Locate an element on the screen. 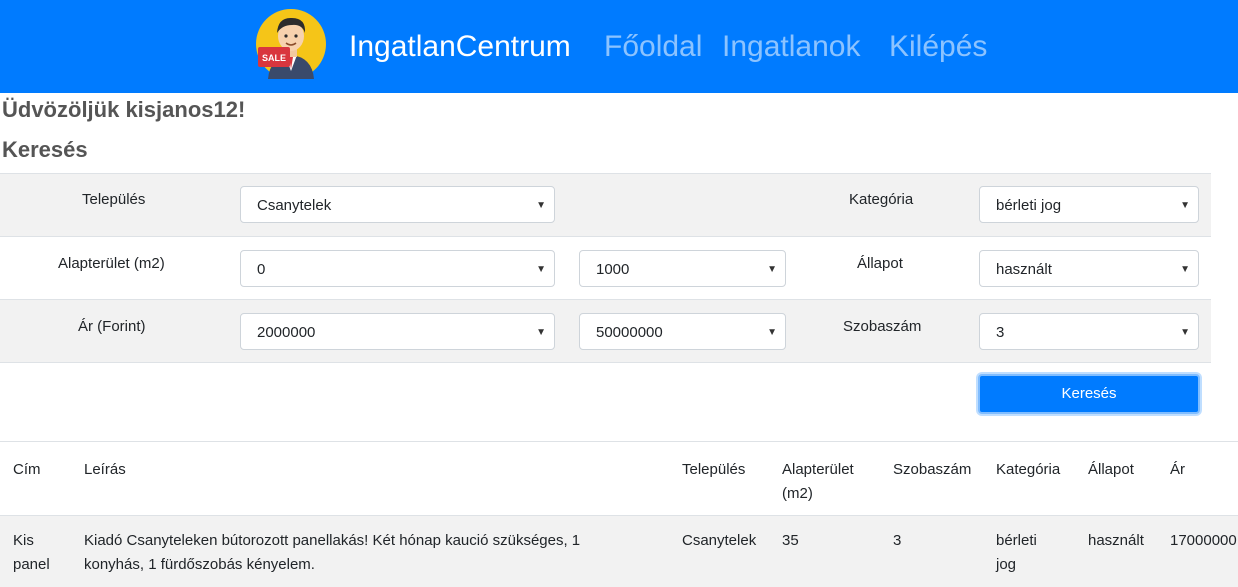 The width and height of the screenshot is (1238, 587). nav-link-logout: Kilépés is located at coordinates (938, 47).